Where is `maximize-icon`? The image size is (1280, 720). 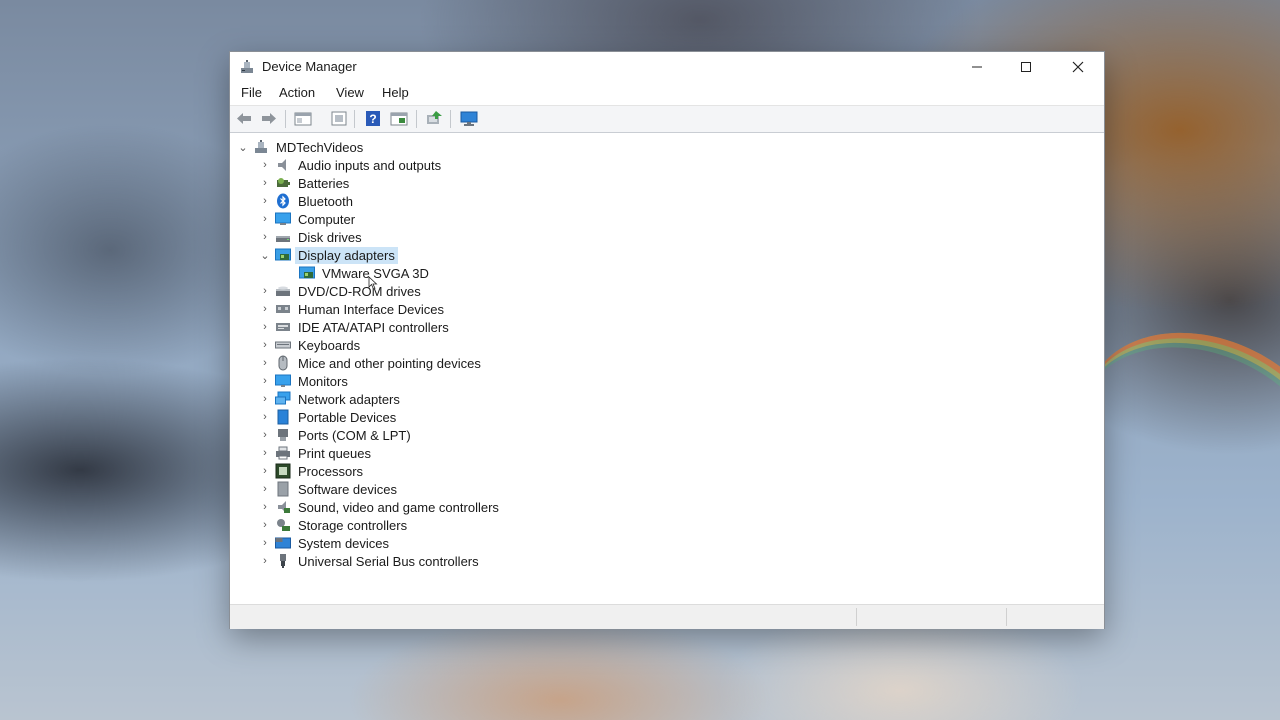 maximize-icon is located at coordinates (1026, 67).